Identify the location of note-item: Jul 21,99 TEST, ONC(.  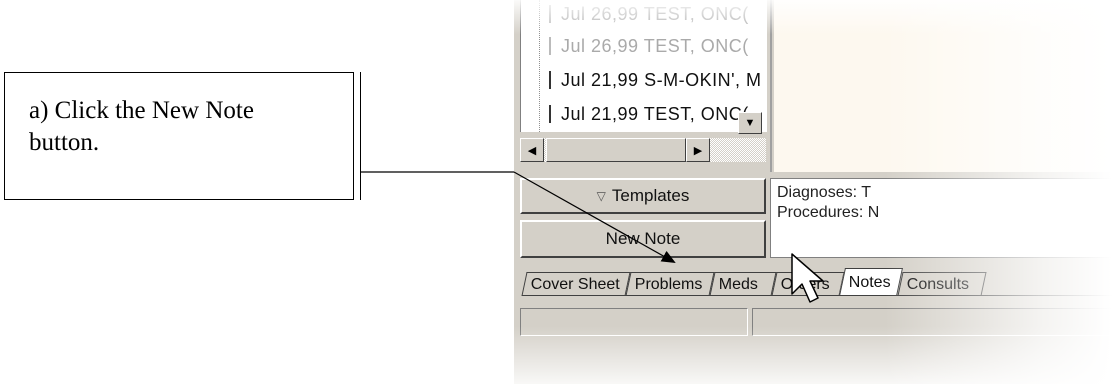
(634, 114).